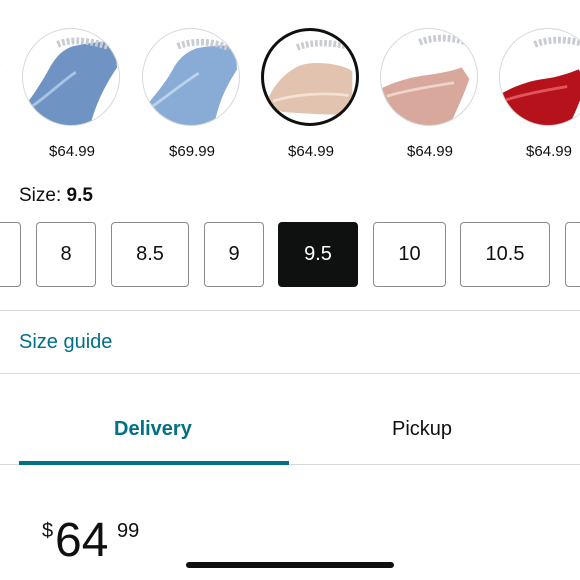 The height and width of the screenshot is (580, 580). Describe the element at coordinates (40, 195) in the screenshot. I see `size-label: Size:` at that location.